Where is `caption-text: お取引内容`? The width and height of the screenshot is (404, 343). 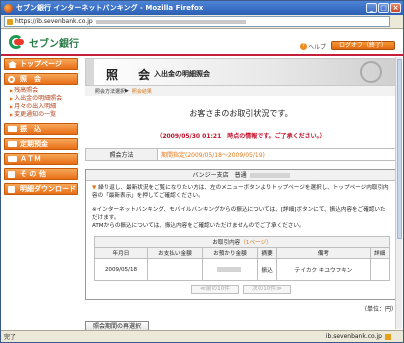
caption-text: お取引内容 is located at coordinates (226, 243).